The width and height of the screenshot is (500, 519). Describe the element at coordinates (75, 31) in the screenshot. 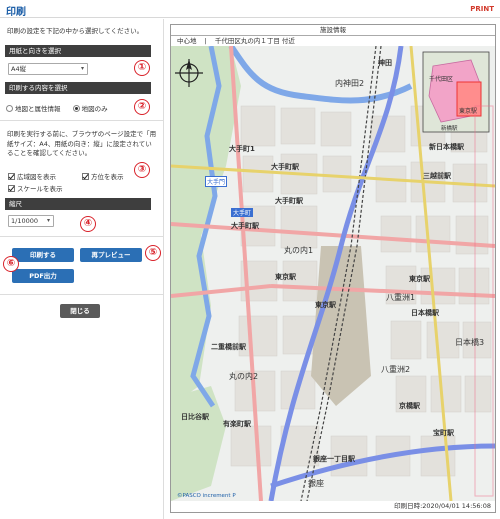

I see `intro-text: 印刷の設定を下記の中から選択してください。` at that location.